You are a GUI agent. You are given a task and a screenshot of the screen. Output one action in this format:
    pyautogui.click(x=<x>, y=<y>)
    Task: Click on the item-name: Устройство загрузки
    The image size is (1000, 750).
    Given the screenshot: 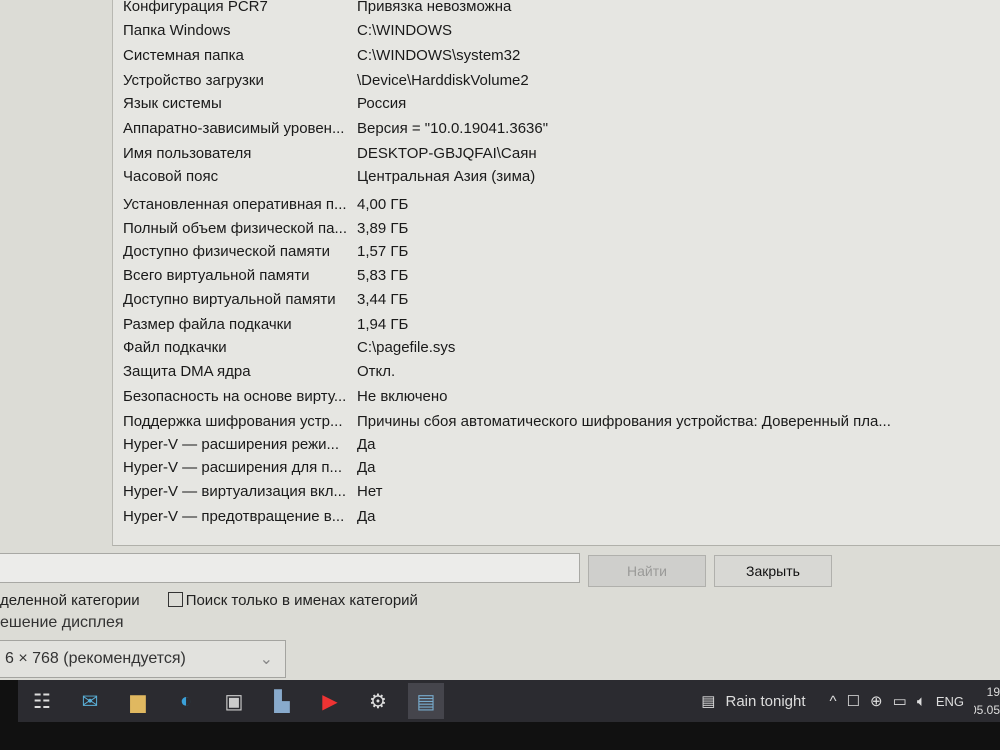 What is the action you would take?
    pyautogui.click(x=193, y=80)
    